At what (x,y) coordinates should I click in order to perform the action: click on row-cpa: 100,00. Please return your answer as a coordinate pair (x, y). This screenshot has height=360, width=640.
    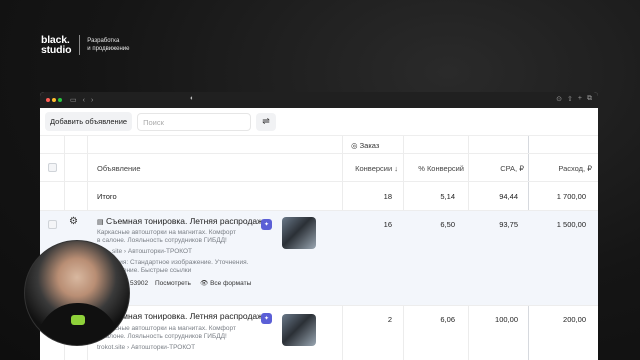
    Looking at the image, I should click on (506, 319).